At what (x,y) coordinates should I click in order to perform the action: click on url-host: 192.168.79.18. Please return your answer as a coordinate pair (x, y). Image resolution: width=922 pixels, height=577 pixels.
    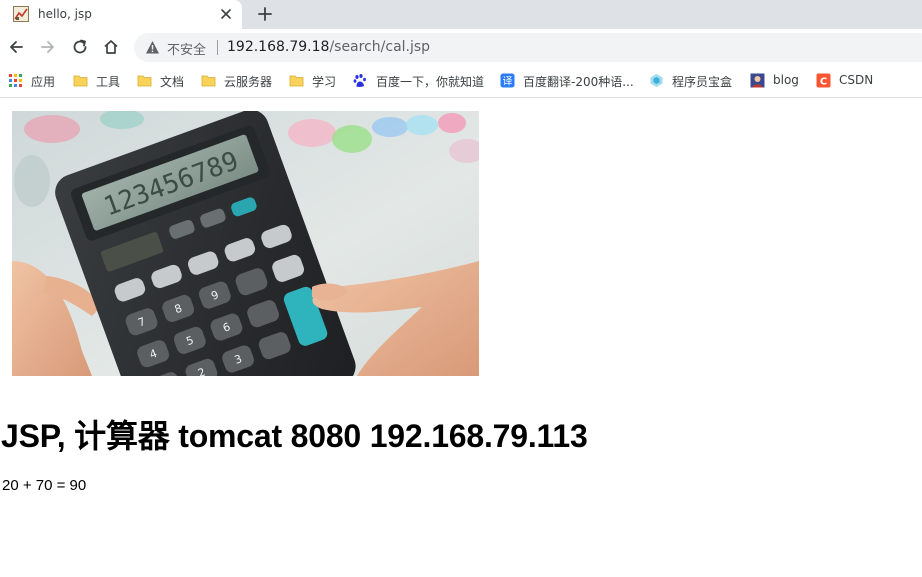
    Looking at the image, I should click on (278, 47).